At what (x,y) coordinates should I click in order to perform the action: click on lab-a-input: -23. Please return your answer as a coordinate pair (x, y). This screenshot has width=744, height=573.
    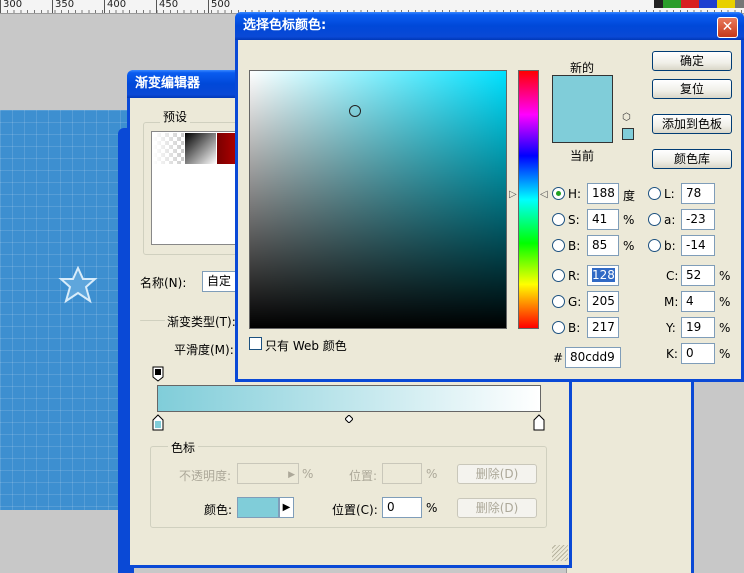
    Looking at the image, I should click on (698, 219).